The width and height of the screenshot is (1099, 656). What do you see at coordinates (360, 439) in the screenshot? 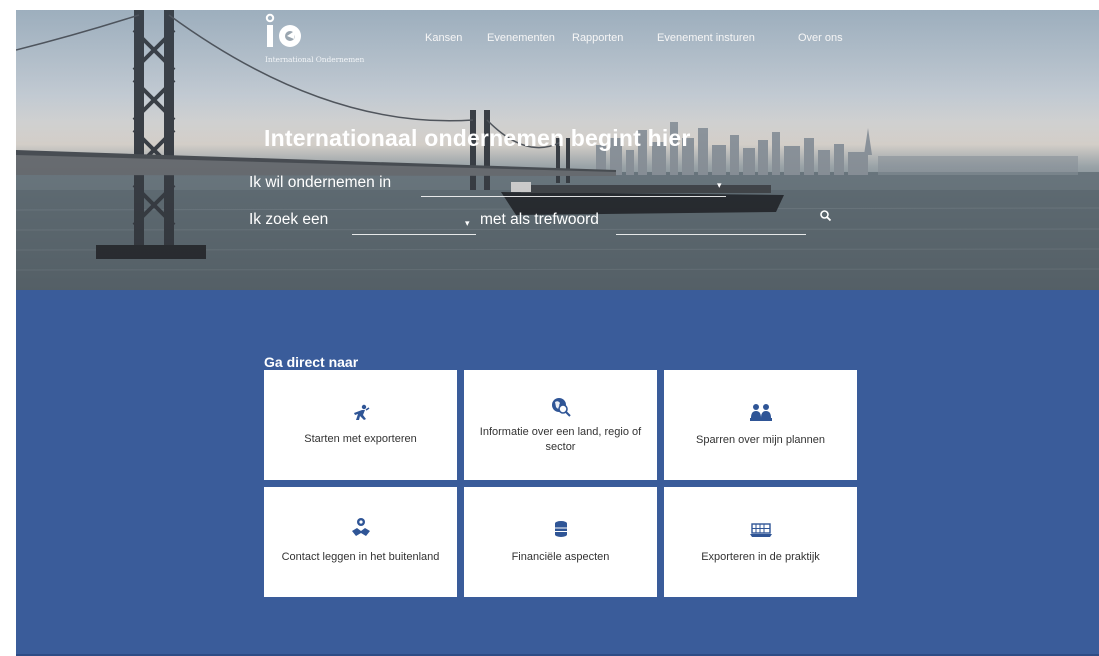
I see `tile-label: Starten met exporteren` at bounding box center [360, 439].